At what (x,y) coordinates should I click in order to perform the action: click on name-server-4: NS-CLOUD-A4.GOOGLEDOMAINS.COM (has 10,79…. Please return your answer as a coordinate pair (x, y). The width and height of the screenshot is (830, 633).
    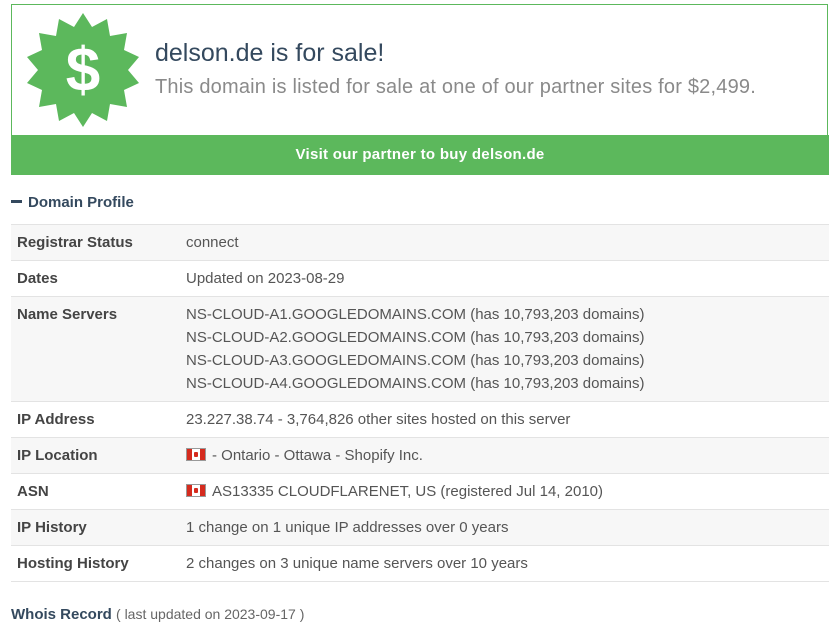
    Looking at the image, I should click on (415, 383).